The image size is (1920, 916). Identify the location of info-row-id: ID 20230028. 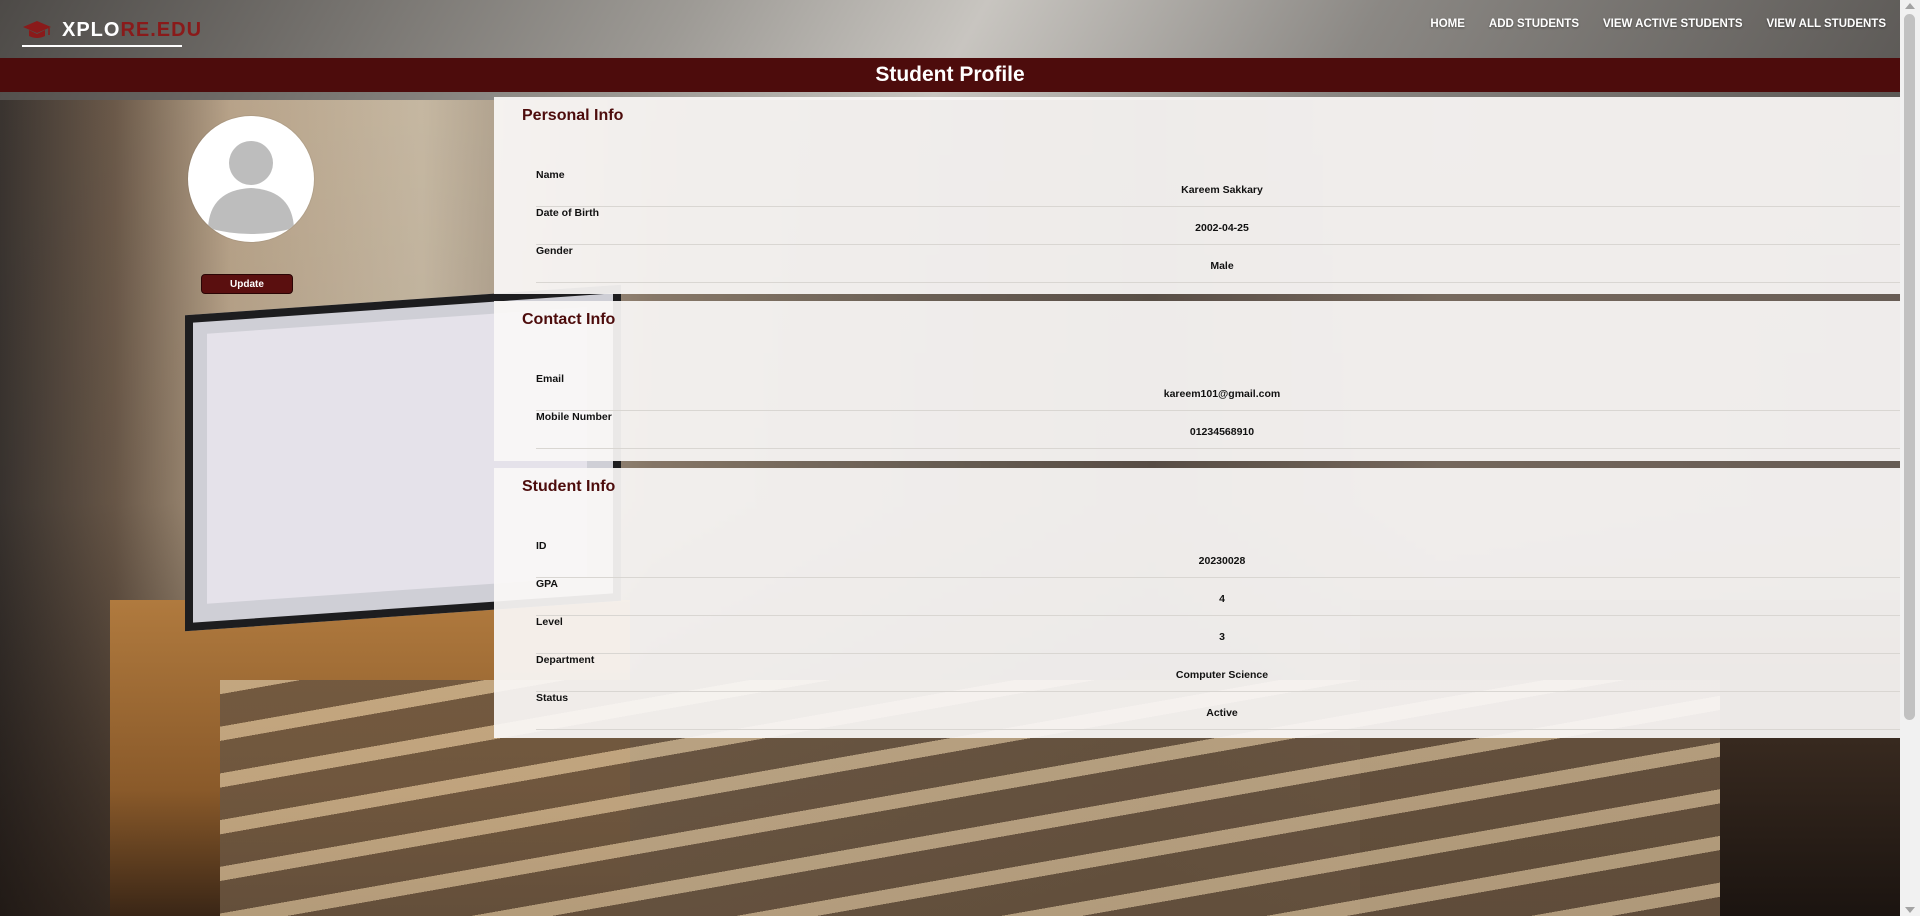
(1218, 559).